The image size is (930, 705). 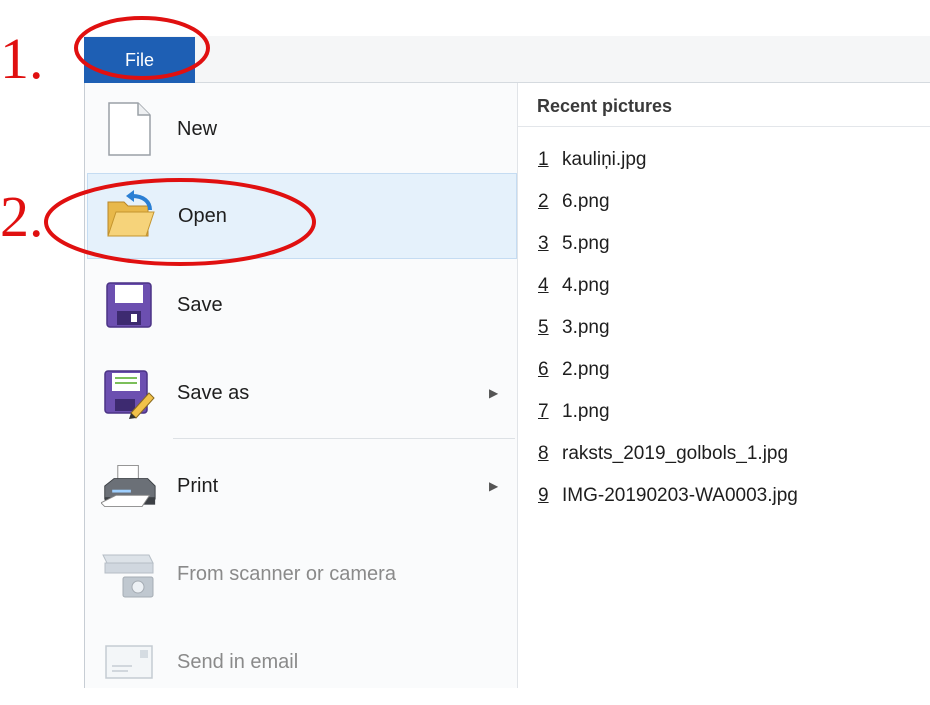 What do you see at coordinates (302, 216) in the screenshot?
I see `menu-item-open: Open` at bounding box center [302, 216].